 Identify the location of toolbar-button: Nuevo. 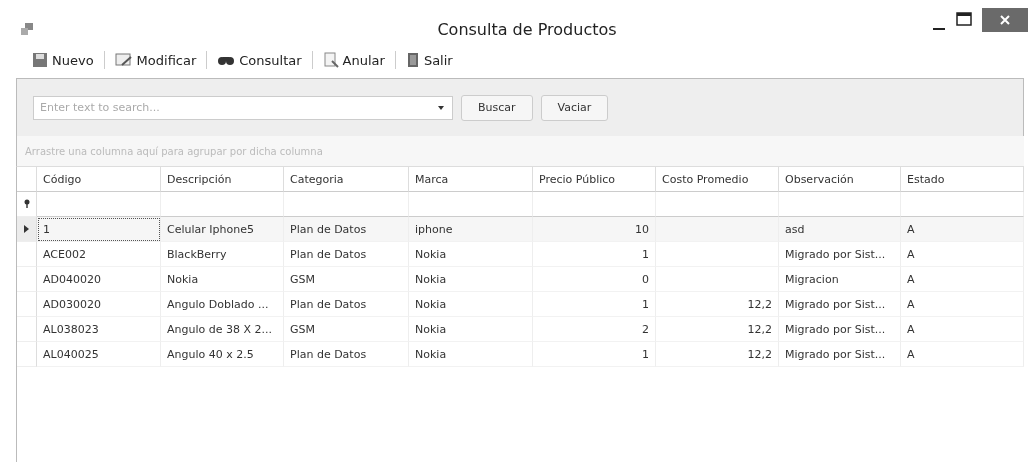
(63, 60).